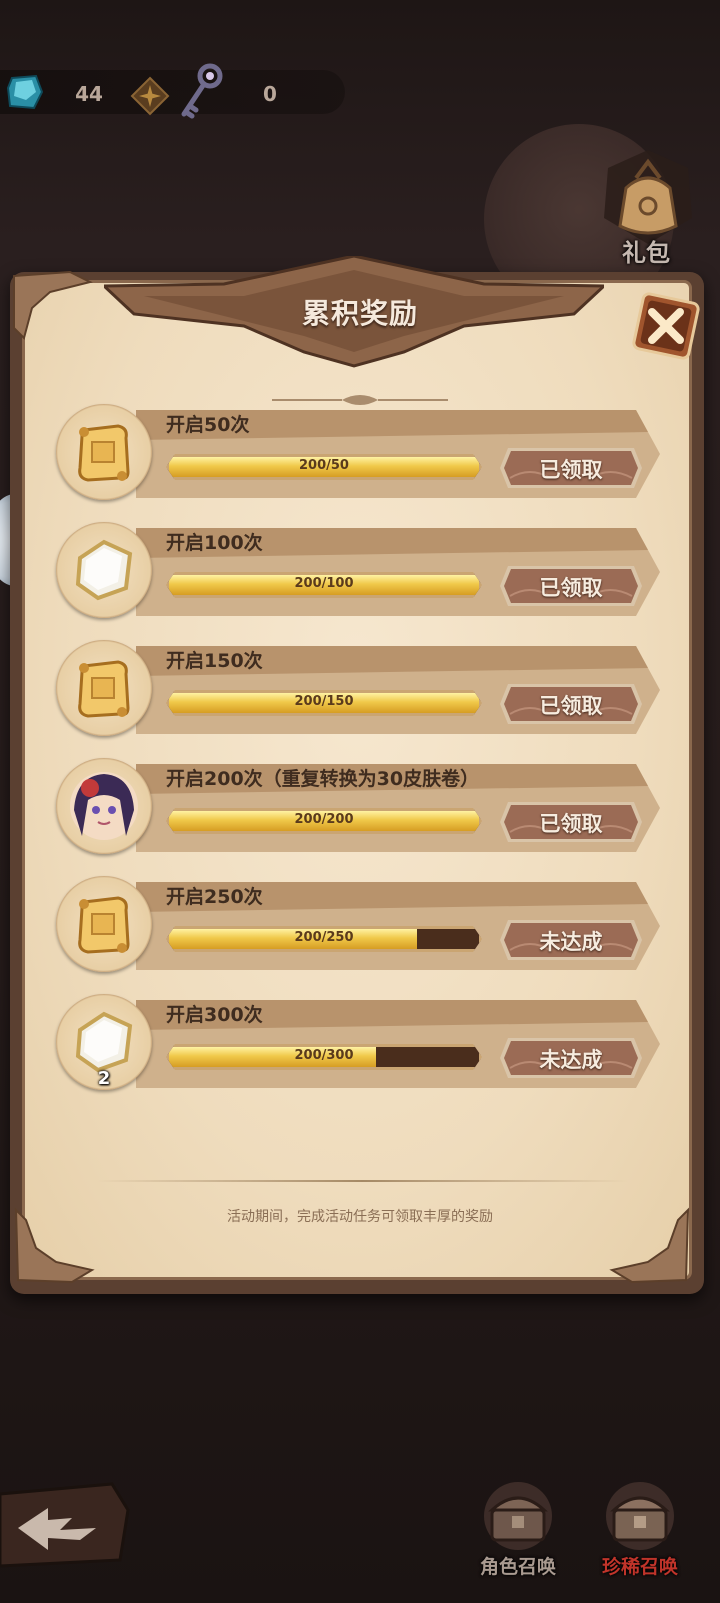 The height and width of the screenshot is (1603, 720). I want to click on reward-title: 开启300次, so click(214, 1015).